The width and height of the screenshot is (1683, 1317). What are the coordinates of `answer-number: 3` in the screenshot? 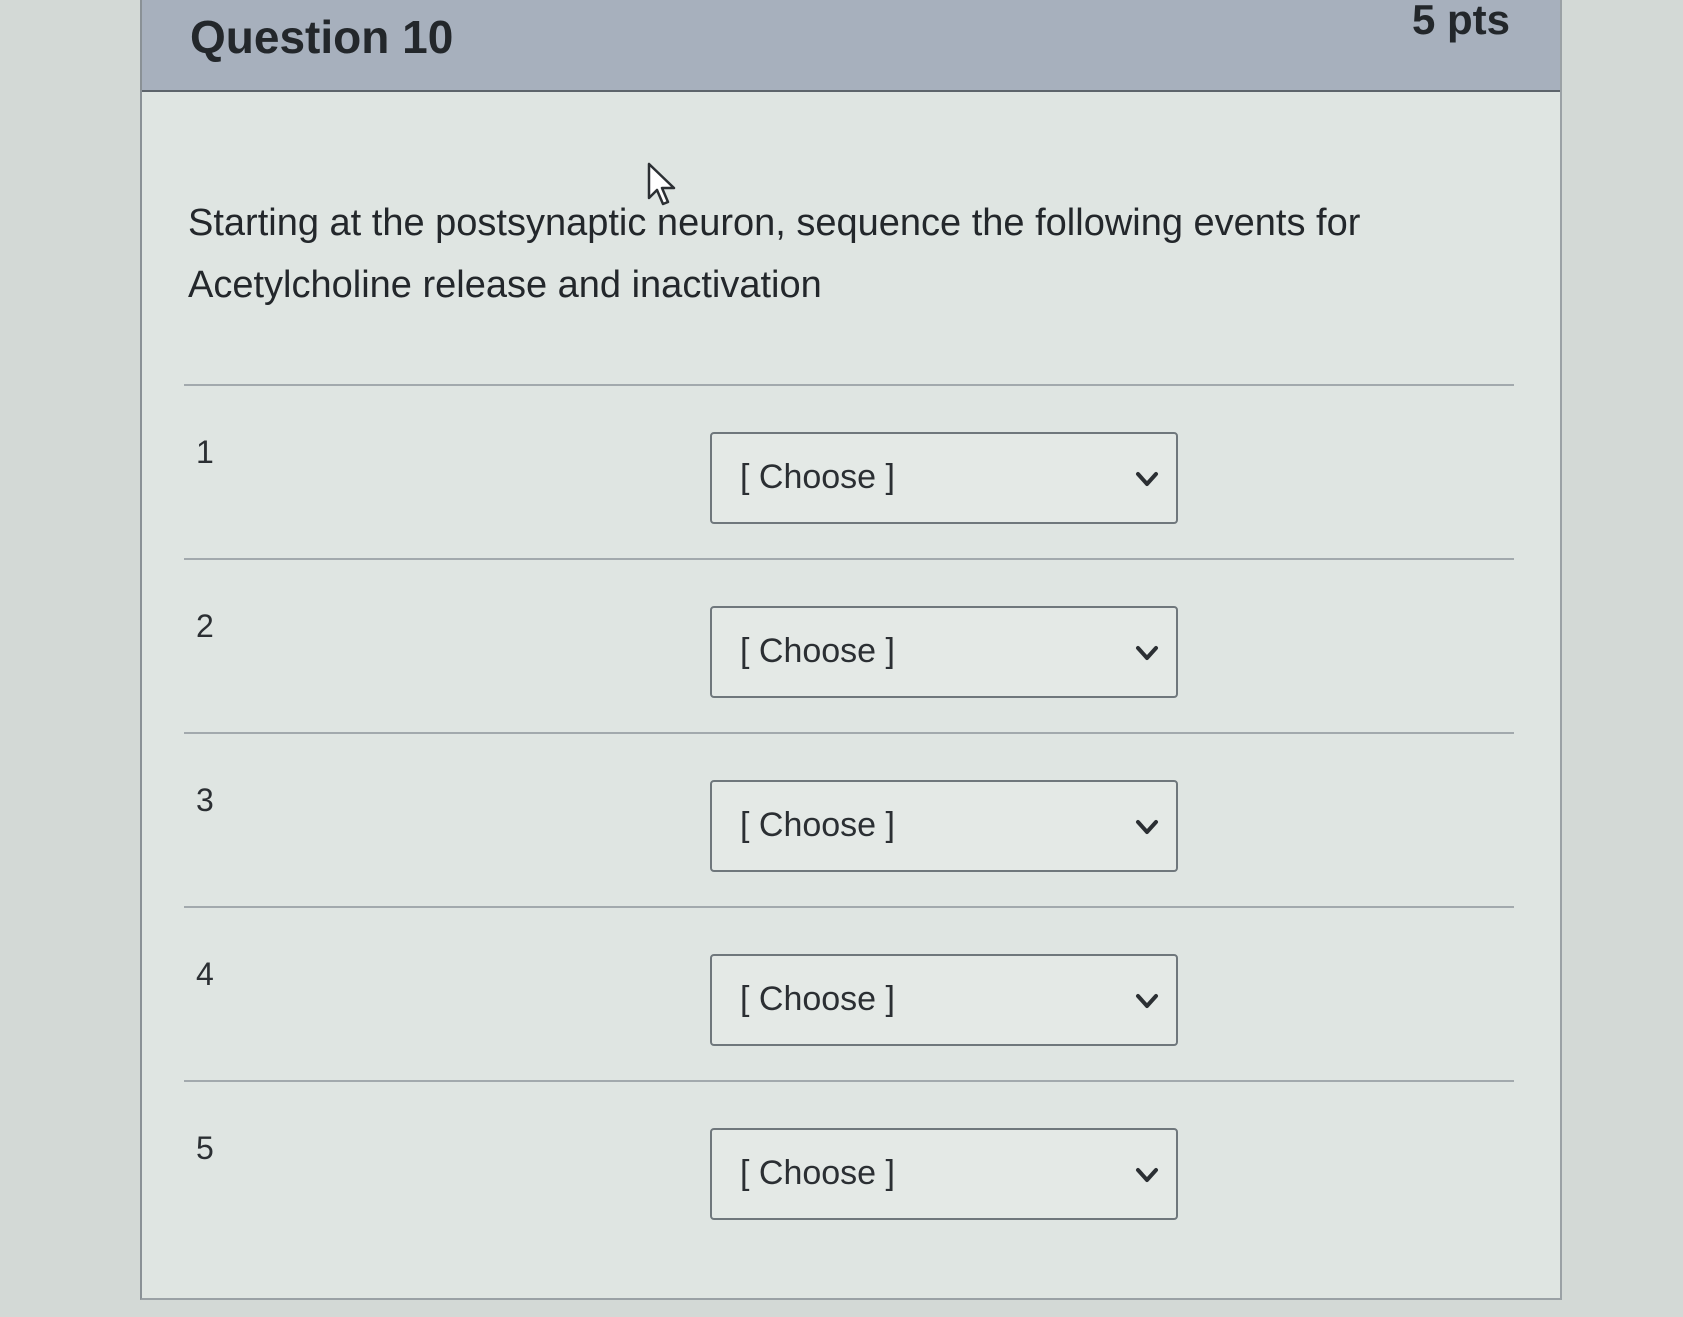 It's located at (205, 800).